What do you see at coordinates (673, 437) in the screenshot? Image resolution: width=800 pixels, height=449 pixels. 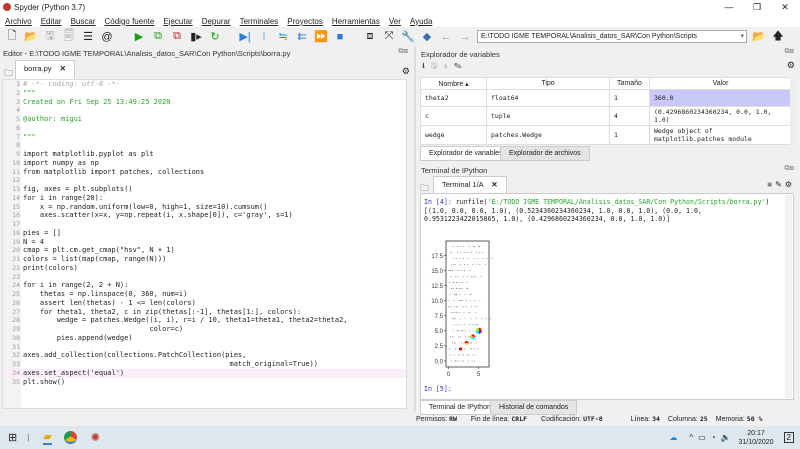 I see `onedrive-icon: ☁` at bounding box center [673, 437].